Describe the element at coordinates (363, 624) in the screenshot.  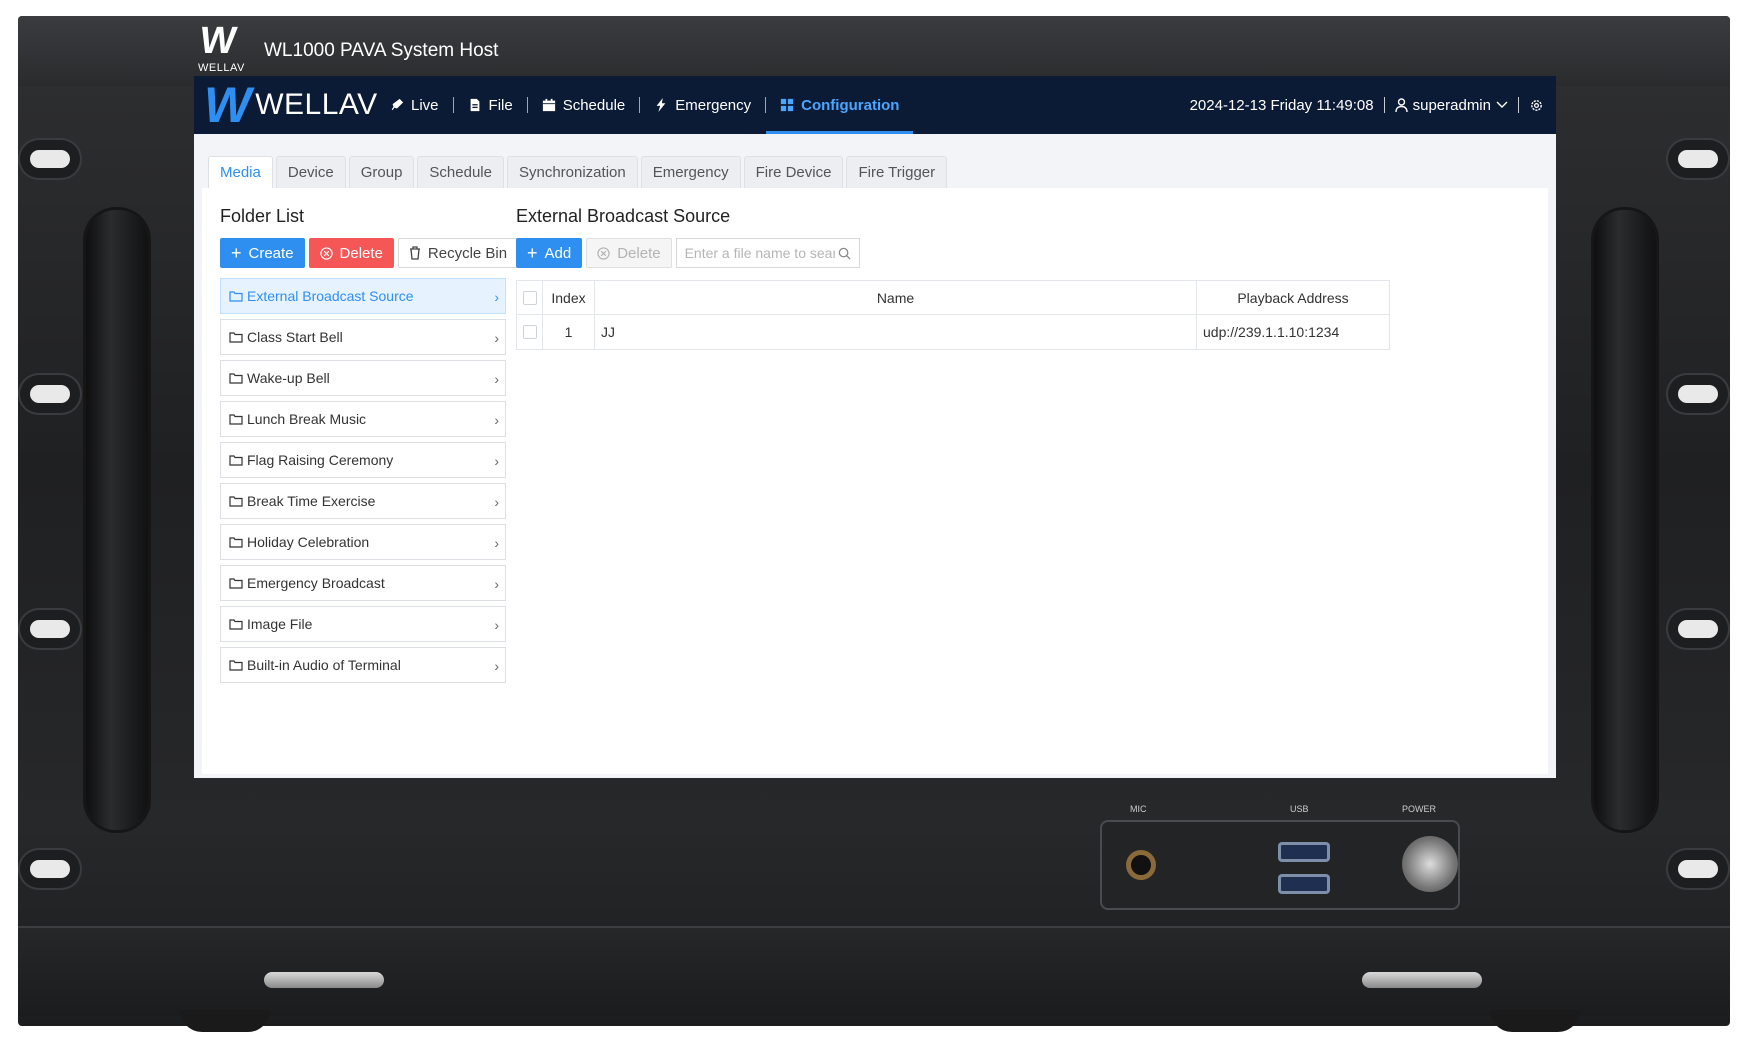
I see `folder-item: Image File ›` at that location.